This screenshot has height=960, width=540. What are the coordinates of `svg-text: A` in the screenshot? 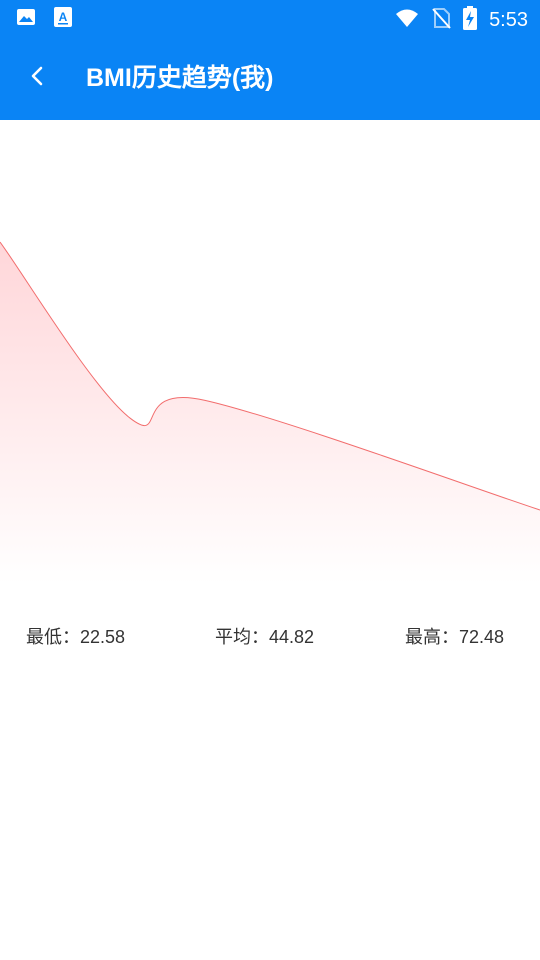 It's located at (63, 17).